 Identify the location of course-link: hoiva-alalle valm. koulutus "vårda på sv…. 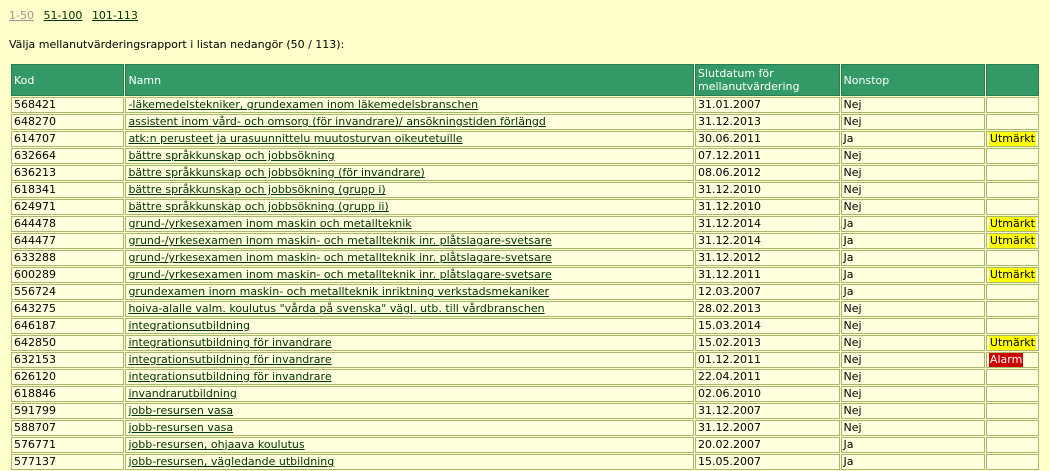
(336, 308).